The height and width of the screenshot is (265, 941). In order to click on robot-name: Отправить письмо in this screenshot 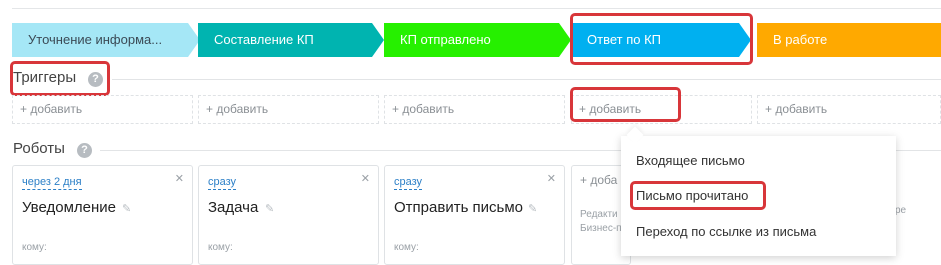, I will do `click(459, 207)`.